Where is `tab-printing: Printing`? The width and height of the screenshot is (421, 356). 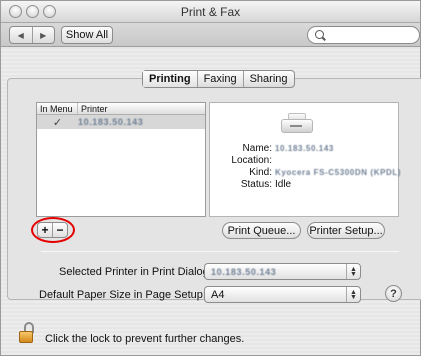
tab-printing: Printing is located at coordinates (170, 79).